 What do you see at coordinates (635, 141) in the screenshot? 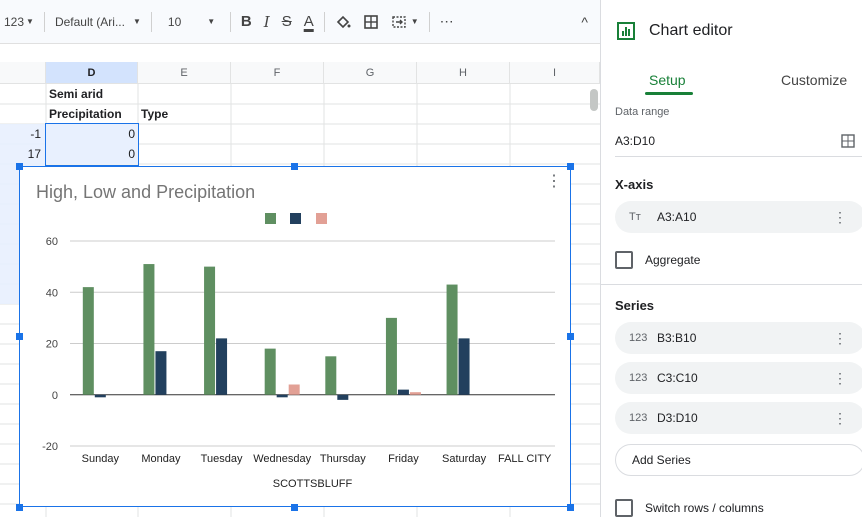
I see `data-range-input: A3:D10` at bounding box center [635, 141].